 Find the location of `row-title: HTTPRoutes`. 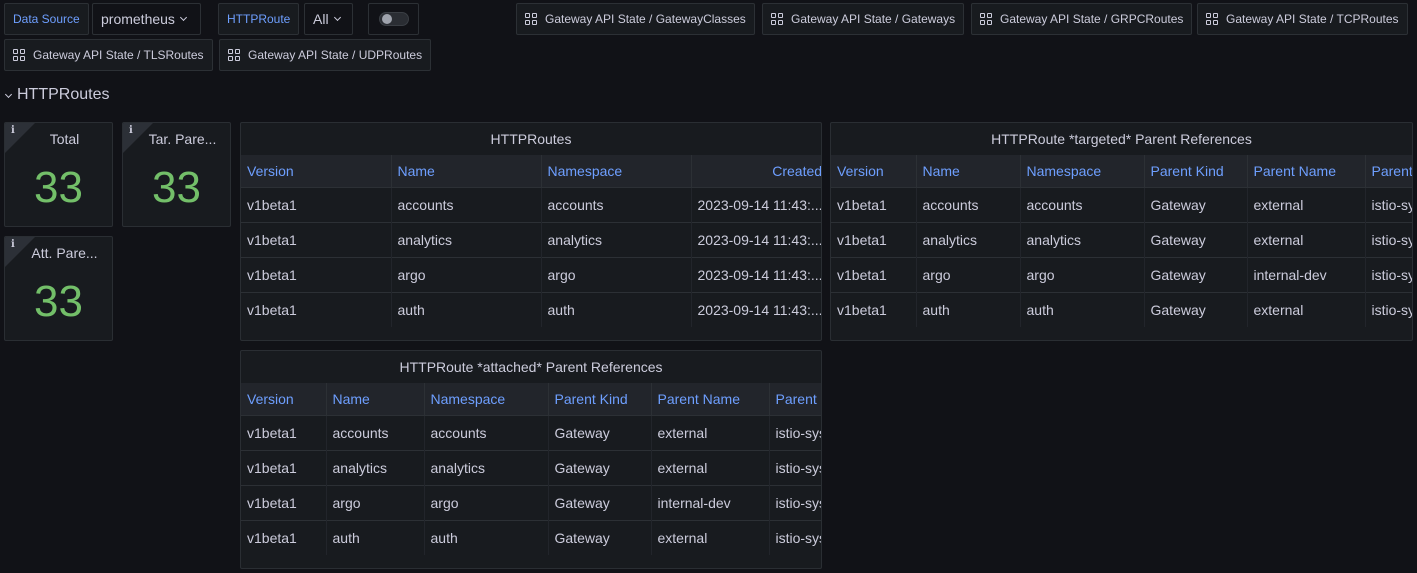

row-title: HTTPRoutes is located at coordinates (63, 94).